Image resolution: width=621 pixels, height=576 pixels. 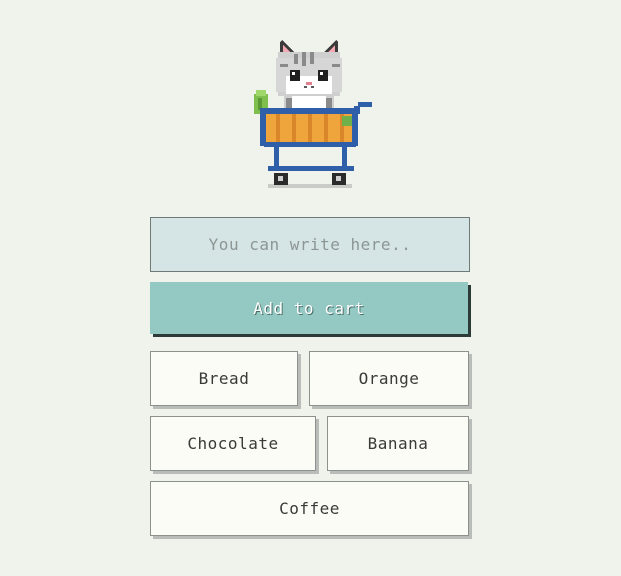 What do you see at coordinates (309, 308) in the screenshot?
I see `add-to-cart-button: Add to cart` at bounding box center [309, 308].